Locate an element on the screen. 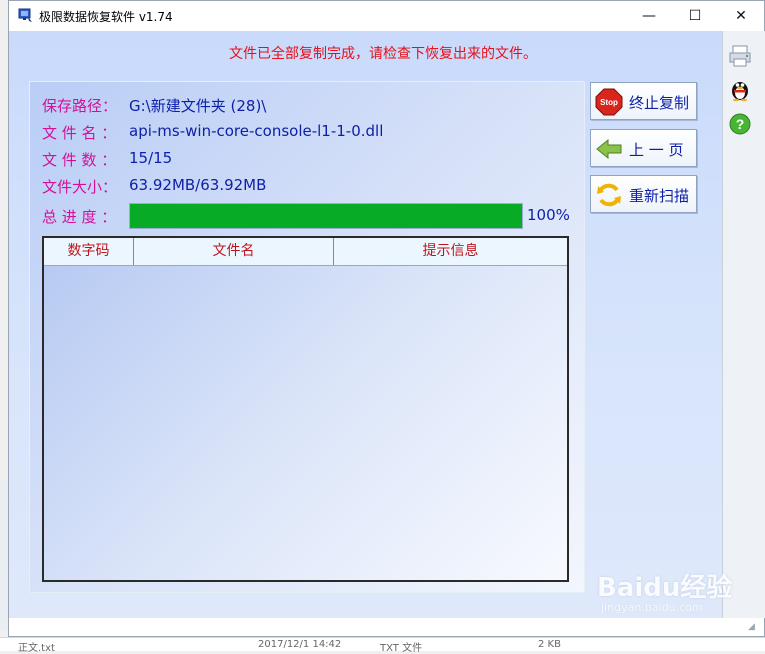 This screenshot has height=654, width=765. app-icon is located at coordinates (25, 15).